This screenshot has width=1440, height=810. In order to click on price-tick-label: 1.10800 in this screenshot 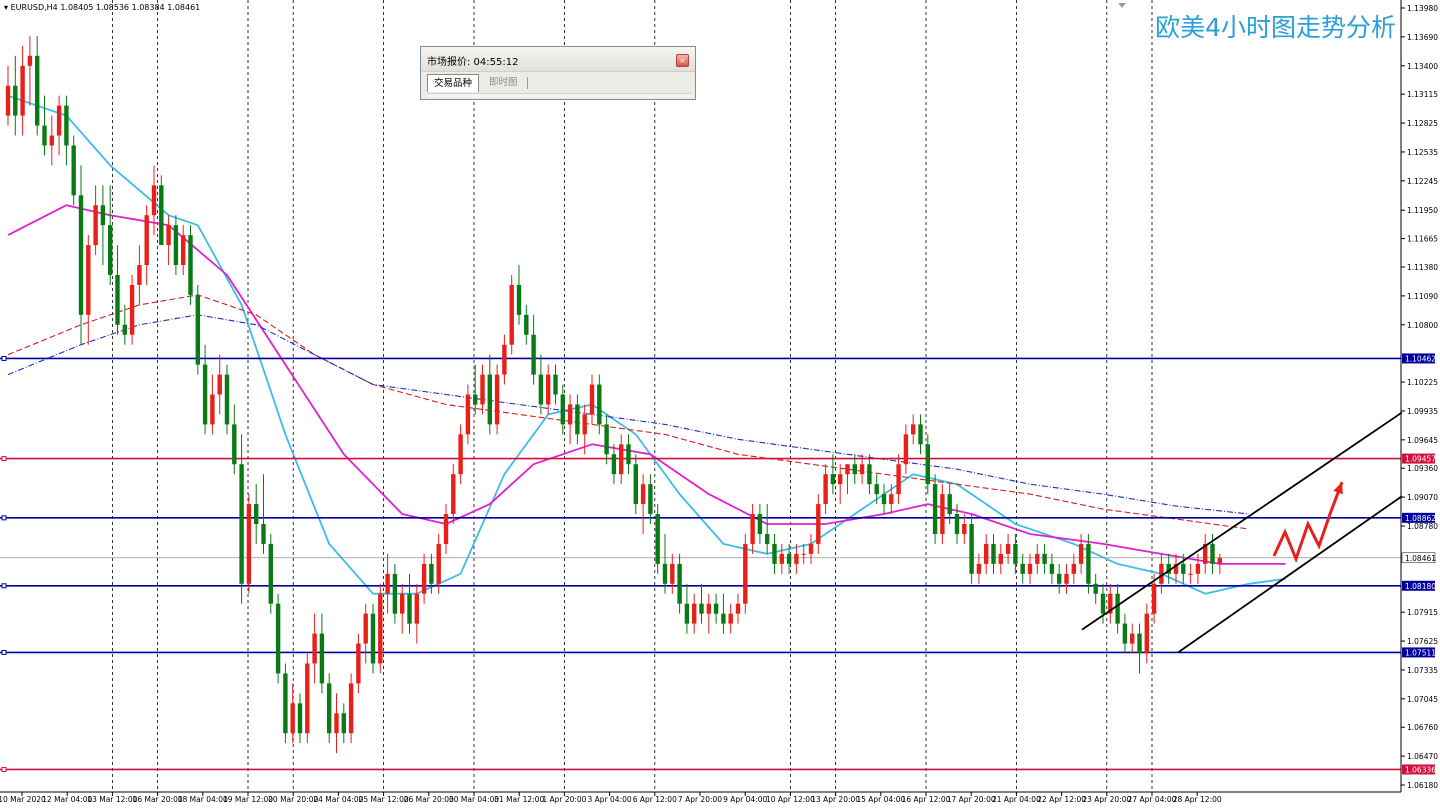, I will do `click(1422, 325)`.